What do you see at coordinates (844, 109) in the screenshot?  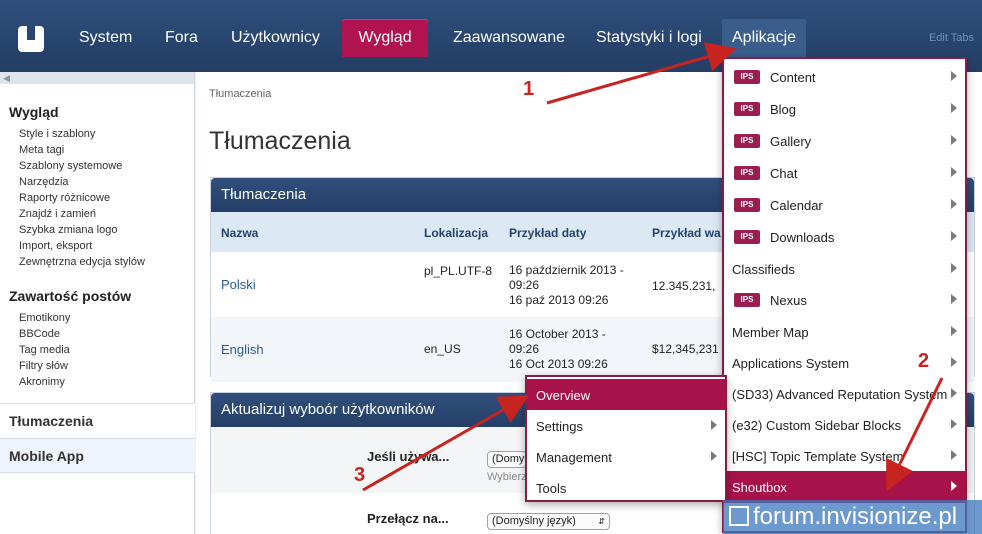 I see `menu-item-blog: IPS Blog` at bounding box center [844, 109].